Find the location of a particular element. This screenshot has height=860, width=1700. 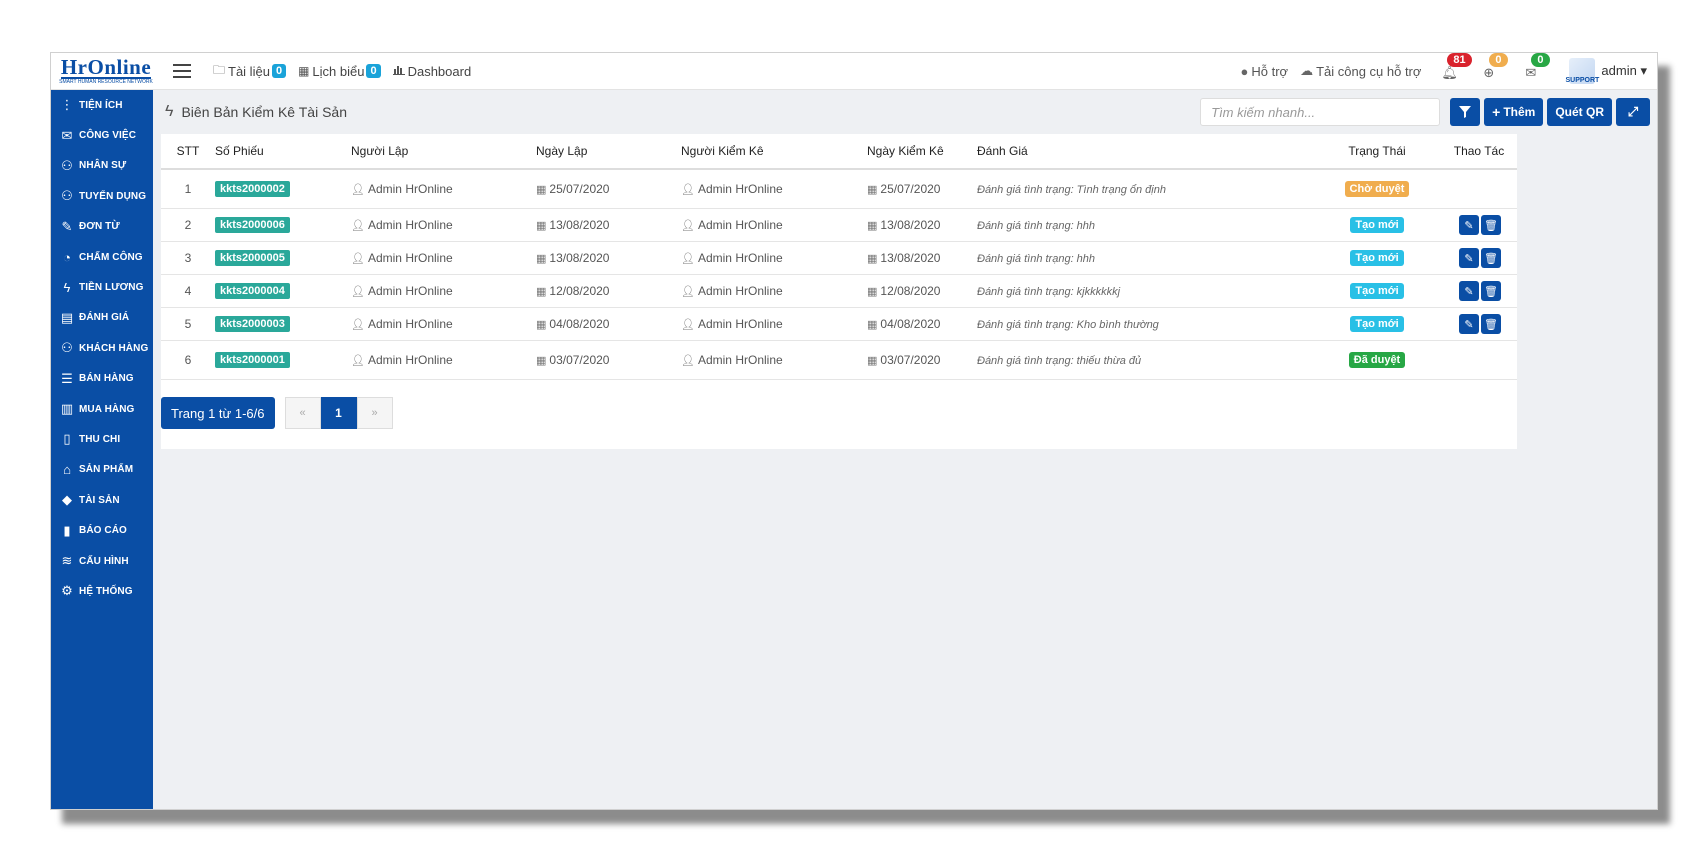

code-badge: kkts2000002 is located at coordinates (252, 189).